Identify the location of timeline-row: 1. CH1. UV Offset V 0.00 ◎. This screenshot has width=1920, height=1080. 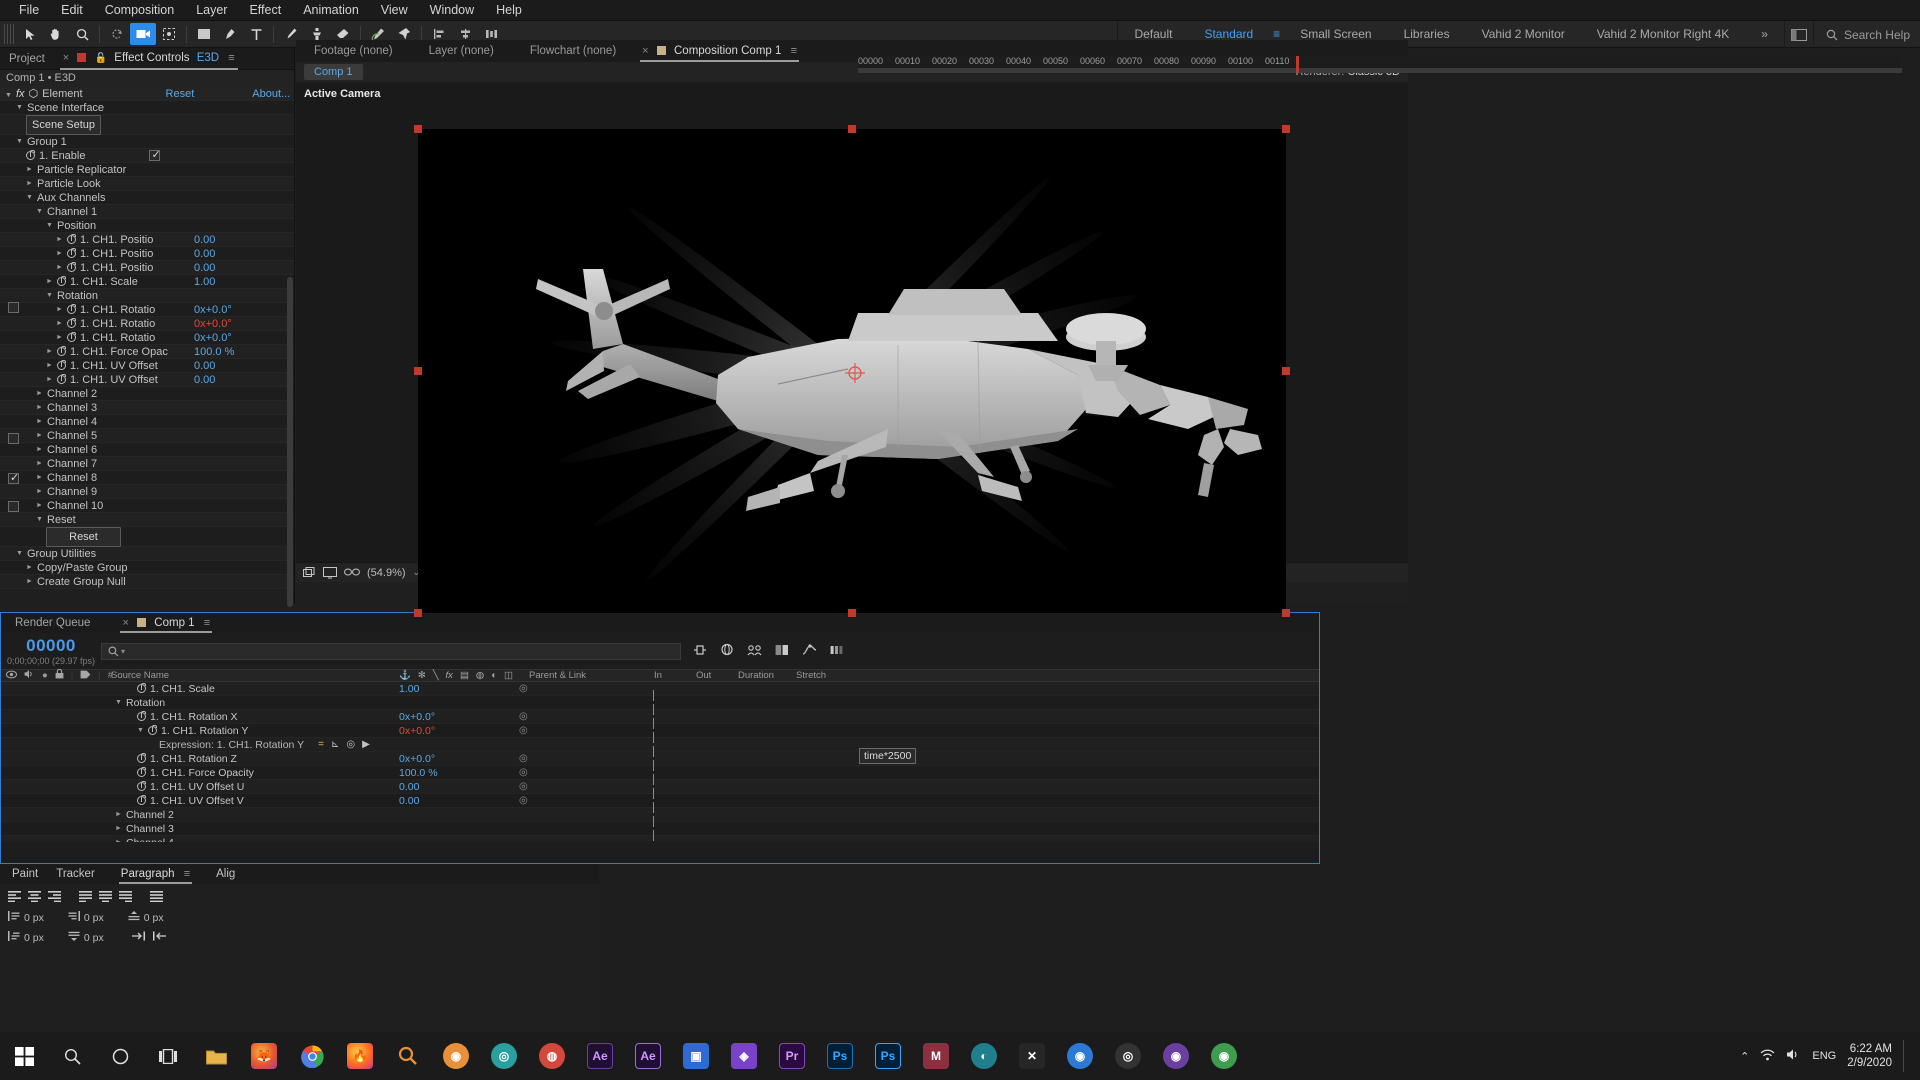
(660, 803).